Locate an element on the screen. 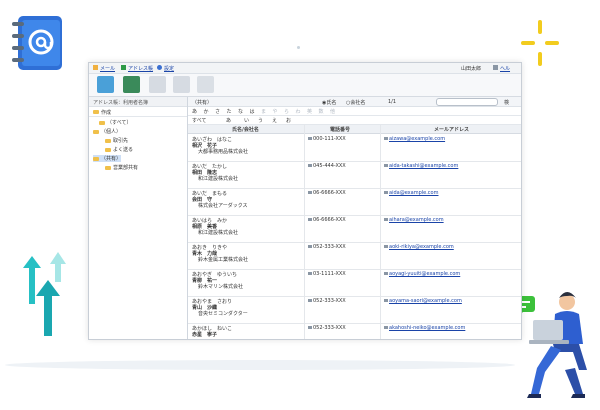 The image size is (600, 410). kana-sub-tab-4: え is located at coordinates (274, 120).